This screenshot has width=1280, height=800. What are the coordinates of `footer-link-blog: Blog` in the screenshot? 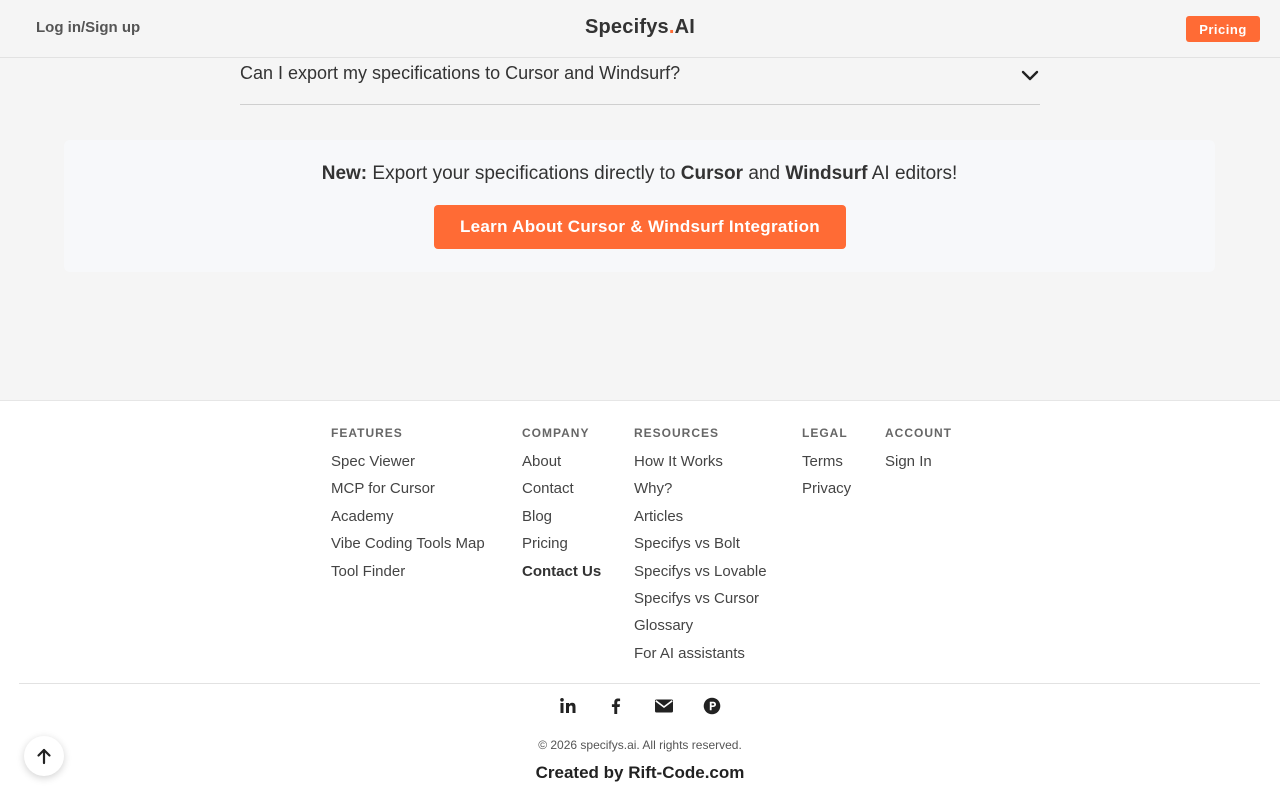 It's located at (561, 516).